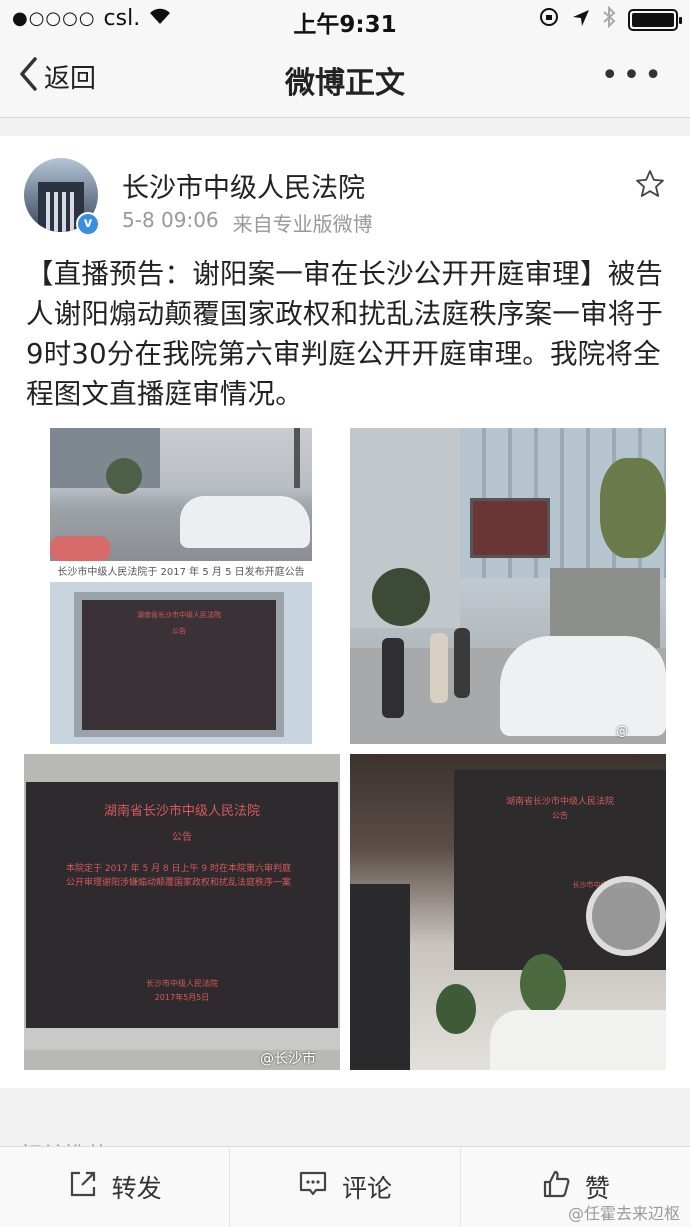  Describe the element at coordinates (401, 597) in the screenshot. I see `image-shrub` at that location.